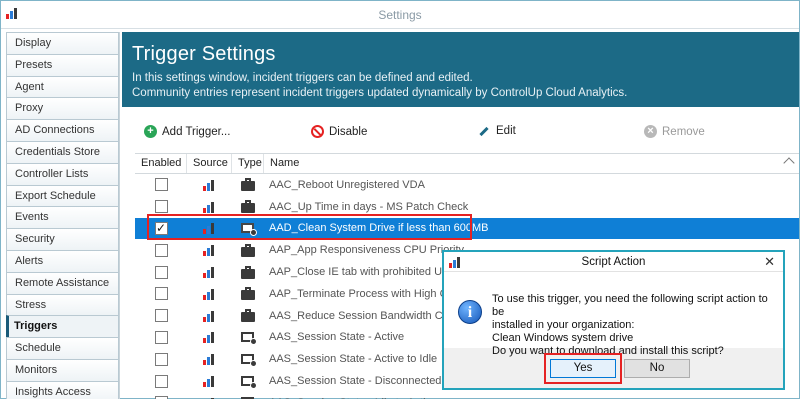 The width and height of the screenshot is (800, 399). Describe the element at coordinates (150, 131) in the screenshot. I see `add-icon: +` at that location.